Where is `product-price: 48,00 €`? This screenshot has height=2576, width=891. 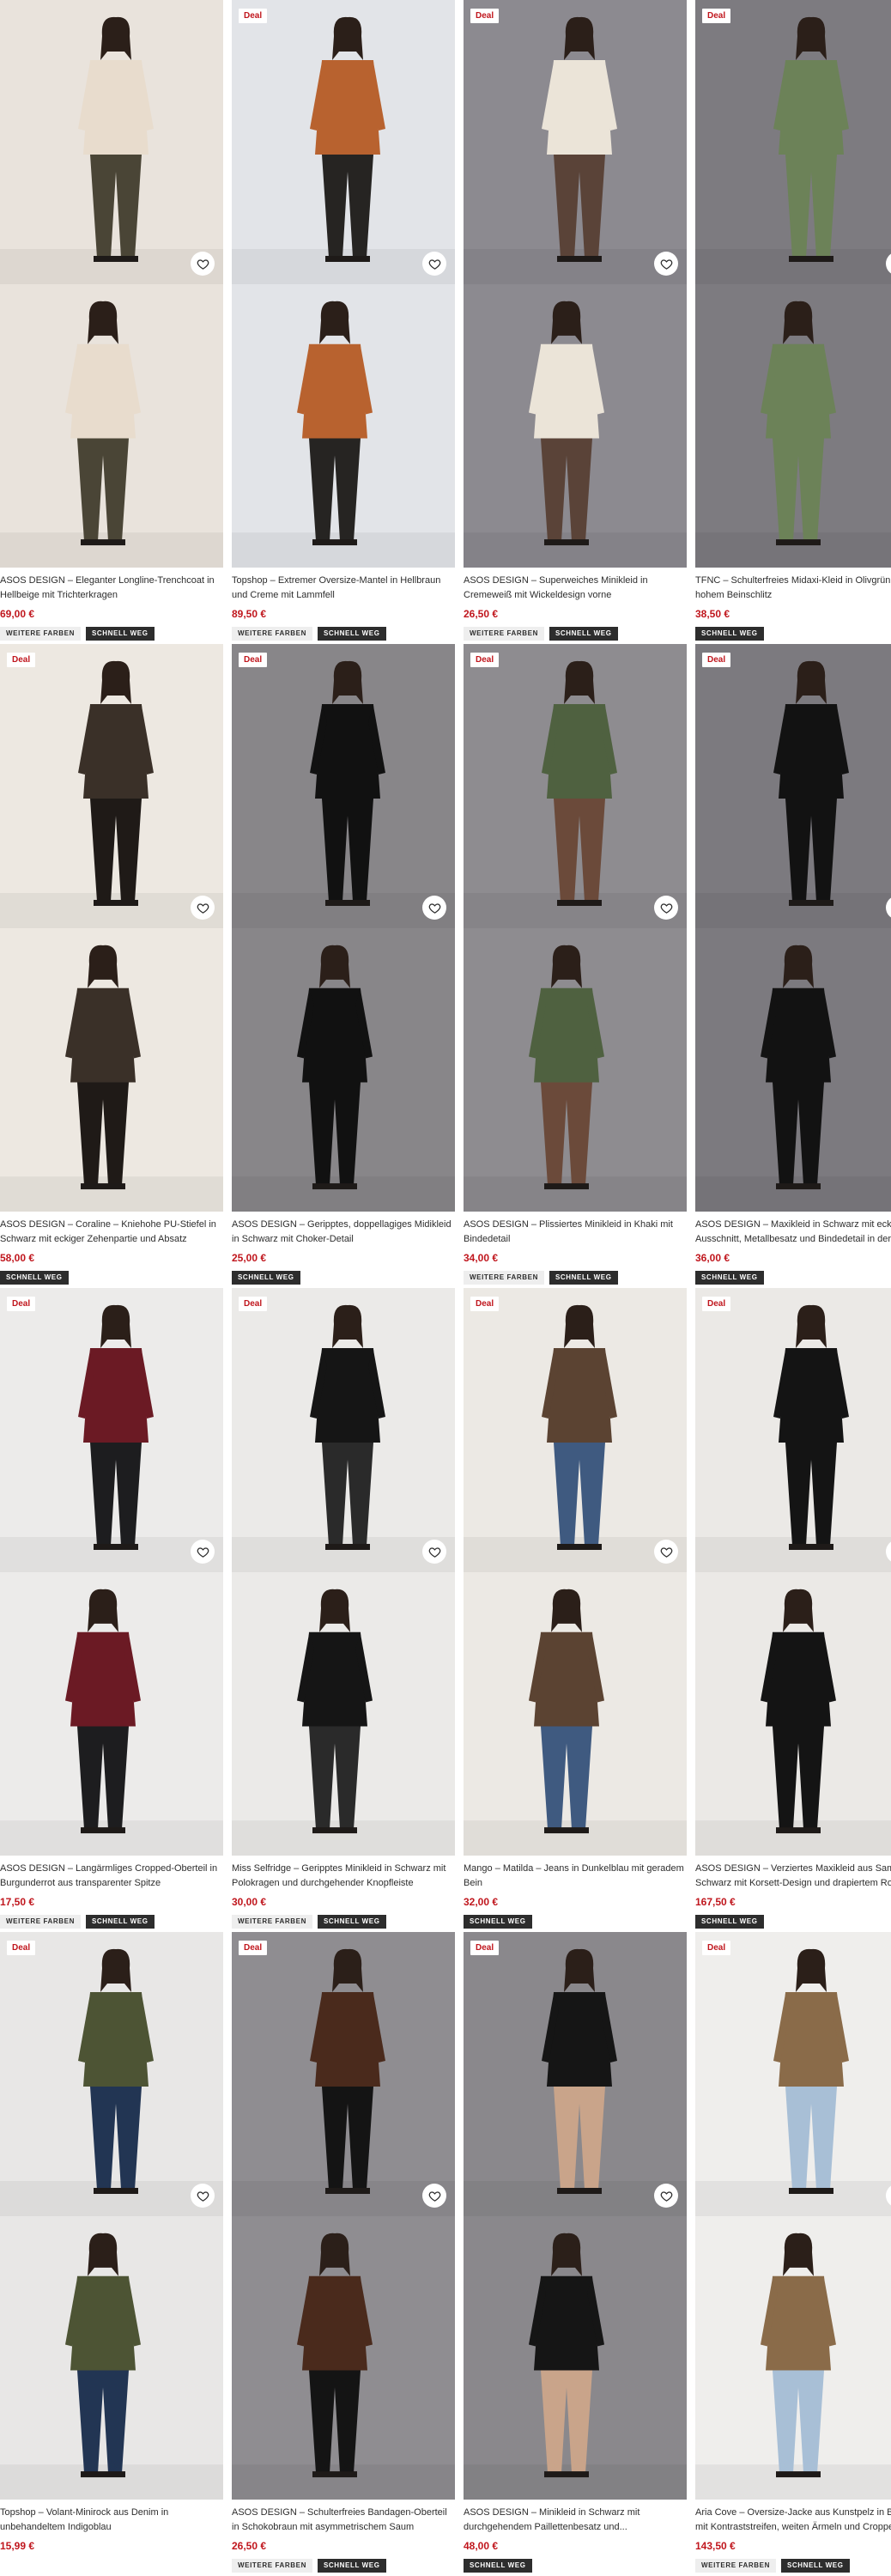
product-price: 48,00 € is located at coordinates (482, 2546).